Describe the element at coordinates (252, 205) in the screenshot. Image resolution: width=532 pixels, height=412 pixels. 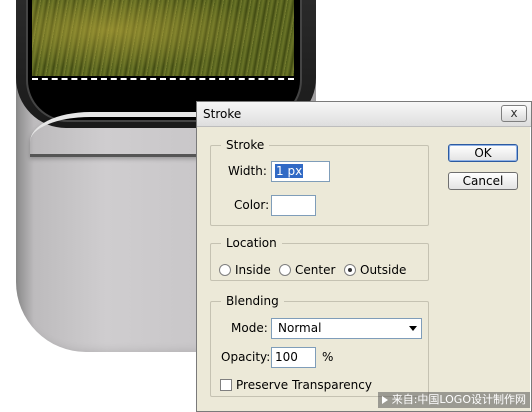
I see `color-label: Color:` at that location.